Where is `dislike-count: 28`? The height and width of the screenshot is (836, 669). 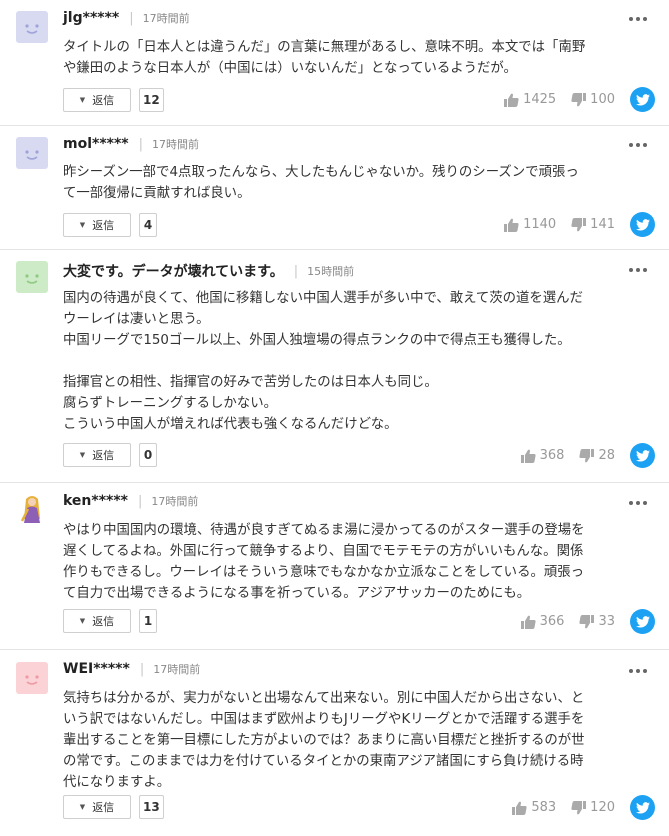
dislike-count: 28 is located at coordinates (606, 455).